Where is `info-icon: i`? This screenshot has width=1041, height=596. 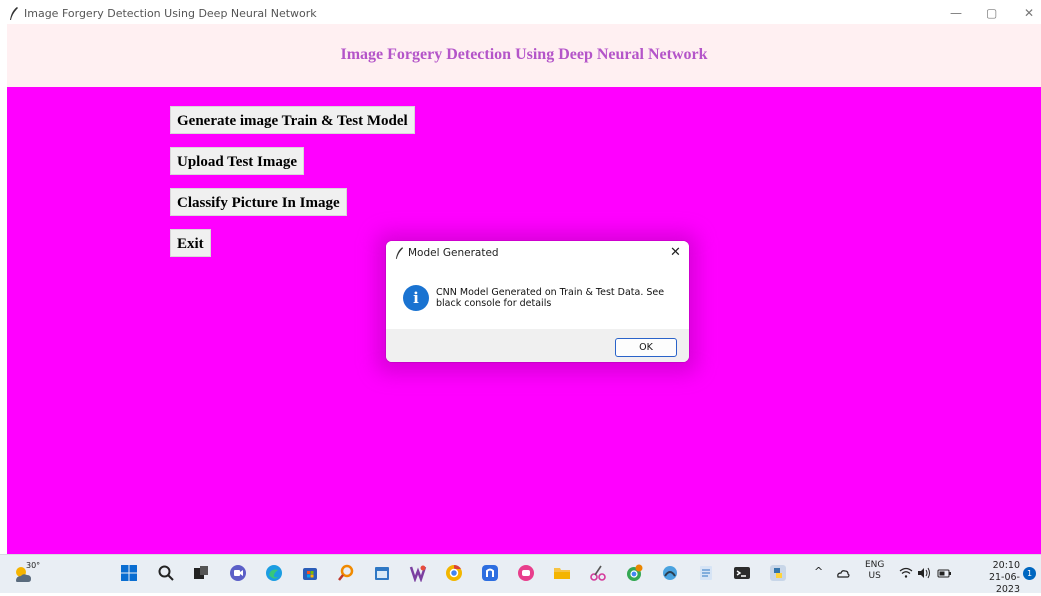
info-icon: i is located at coordinates (416, 298).